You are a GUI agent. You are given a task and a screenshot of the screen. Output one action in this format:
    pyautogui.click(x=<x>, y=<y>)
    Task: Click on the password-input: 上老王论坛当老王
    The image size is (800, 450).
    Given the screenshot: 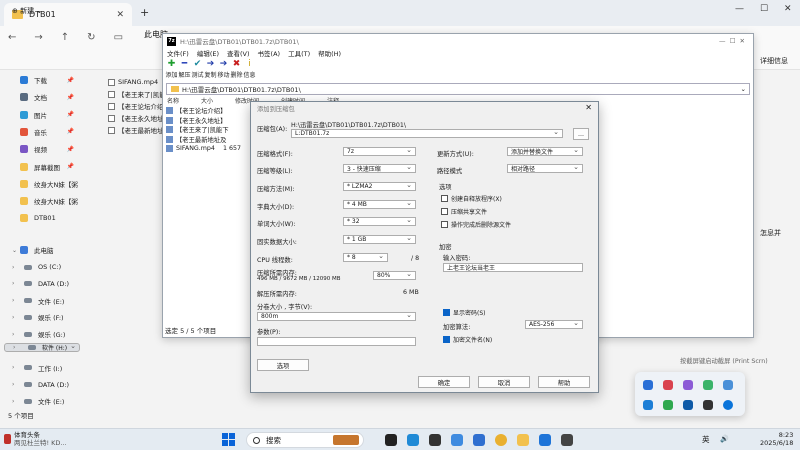 What is the action you would take?
    pyautogui.click(x=513, y=267)
    